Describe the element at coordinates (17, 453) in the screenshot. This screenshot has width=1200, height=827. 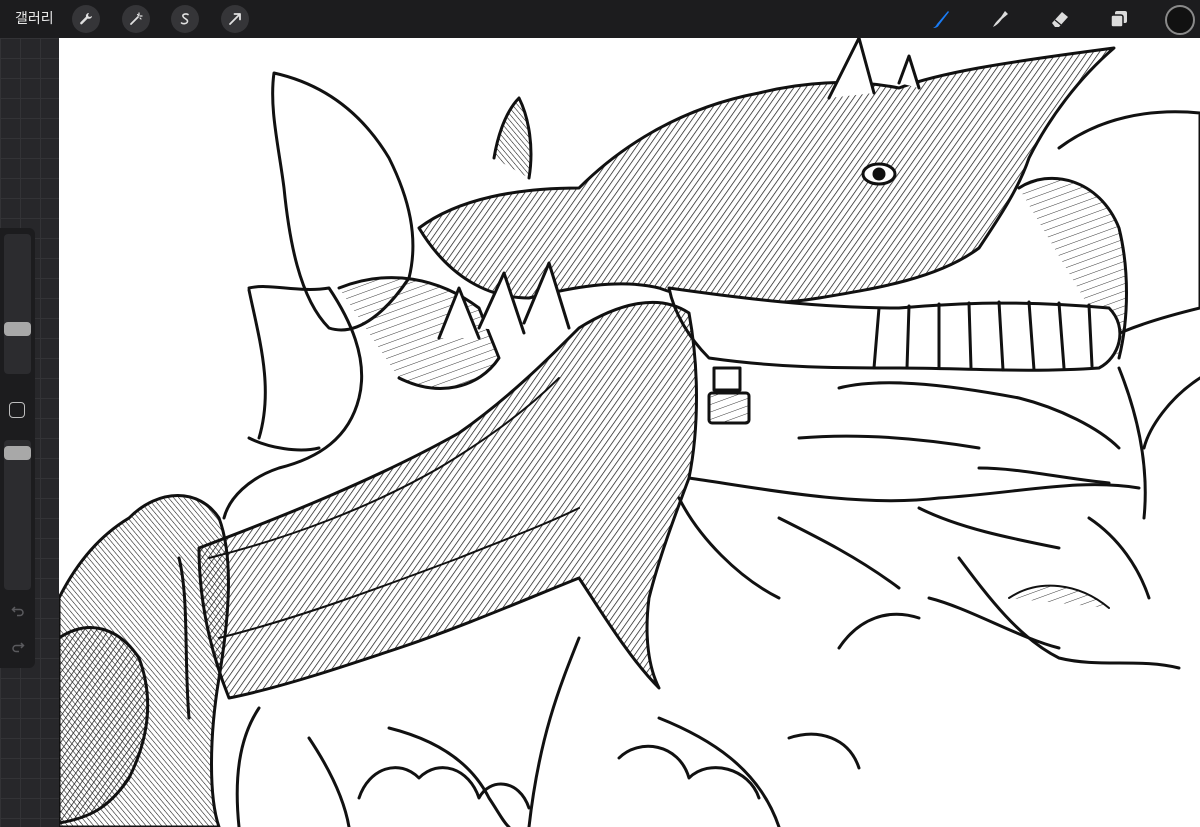
I see `opacity-slider-thumb` at that location.